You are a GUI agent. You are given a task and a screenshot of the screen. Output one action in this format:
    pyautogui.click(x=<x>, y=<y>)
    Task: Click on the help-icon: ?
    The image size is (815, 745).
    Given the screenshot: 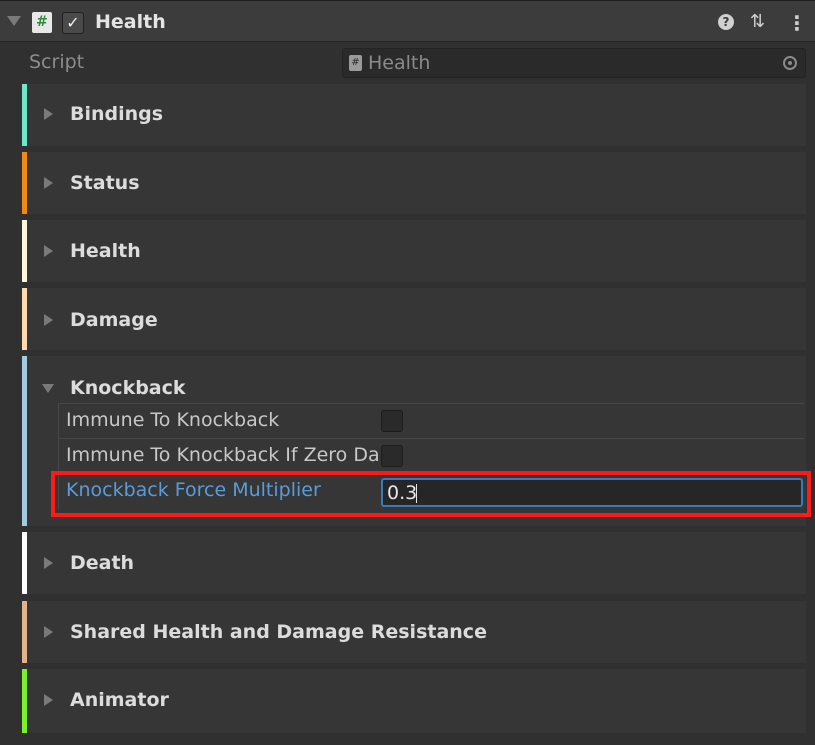 What is the action you would take?
    pyautogui.click(x=726, y=22)
    